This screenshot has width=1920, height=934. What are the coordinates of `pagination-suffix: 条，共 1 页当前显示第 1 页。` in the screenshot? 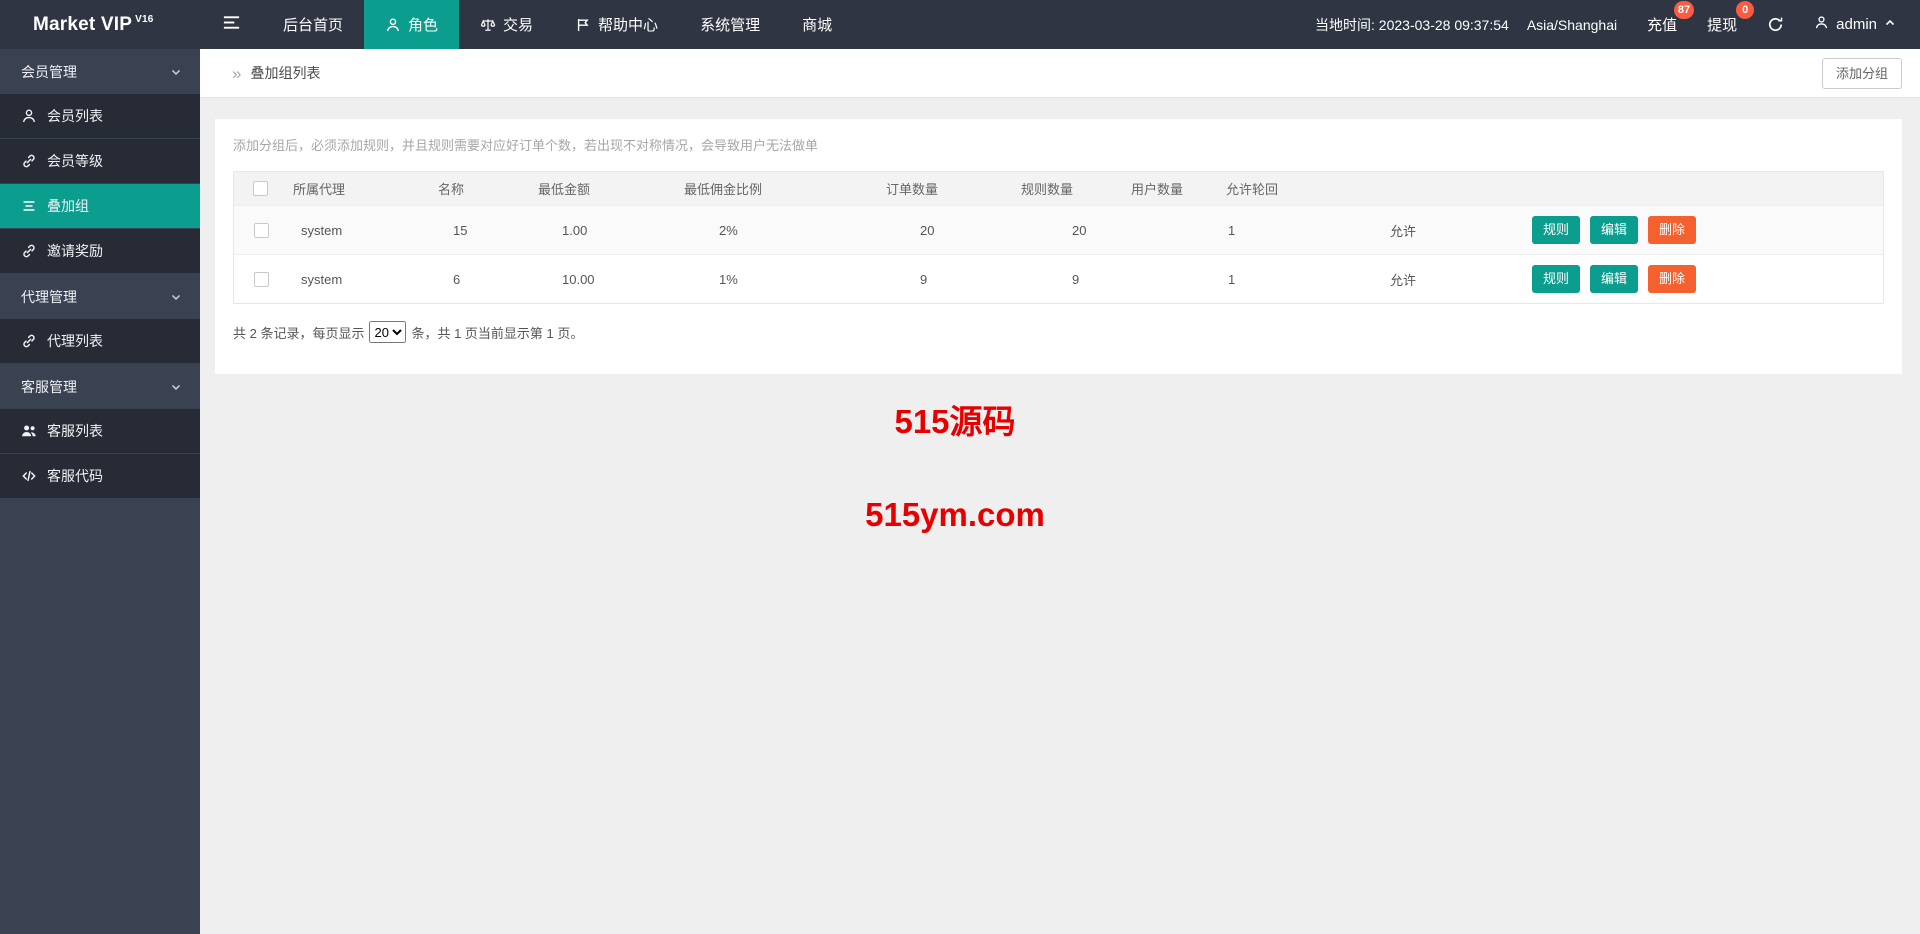 It's located at (497, 333).